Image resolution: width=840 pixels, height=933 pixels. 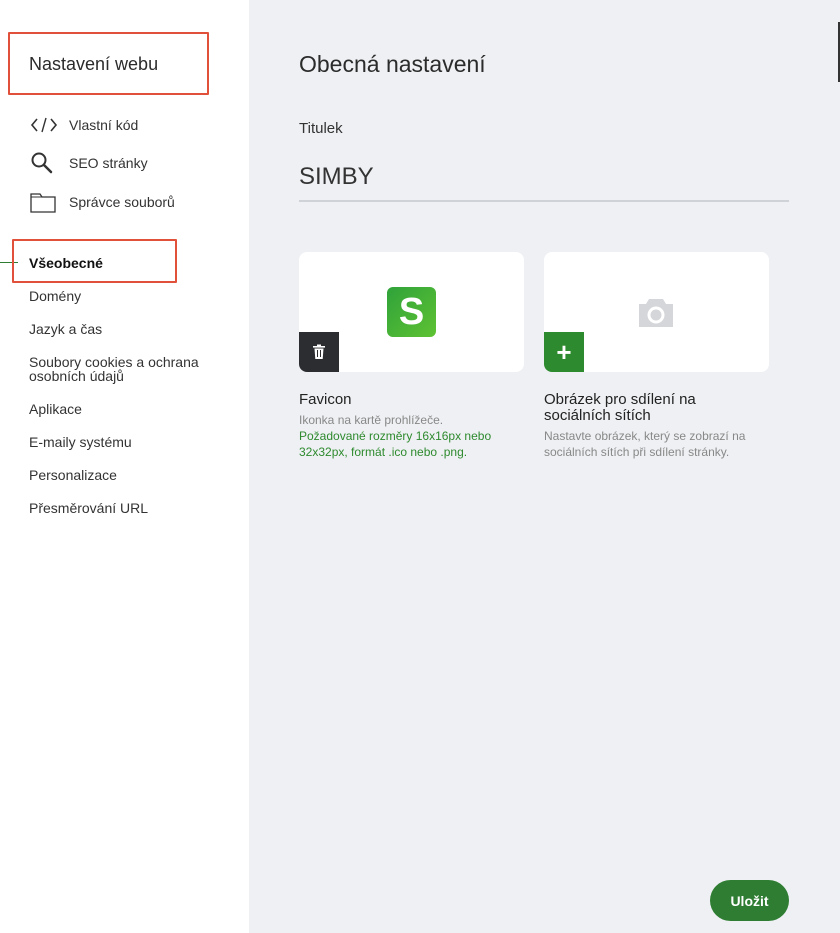 I want to click on title-input, so click(x=544, y=178).